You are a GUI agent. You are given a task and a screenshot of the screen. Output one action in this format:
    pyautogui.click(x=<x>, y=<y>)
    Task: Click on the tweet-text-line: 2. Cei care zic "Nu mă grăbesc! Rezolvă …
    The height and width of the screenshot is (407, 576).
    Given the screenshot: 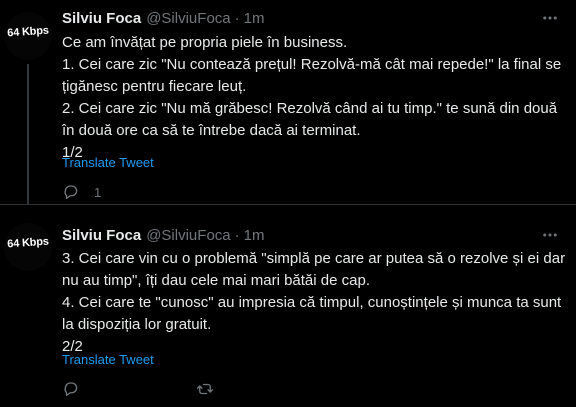 What is the action you would take?
    pyautogui.click(x=310, y=108)
    